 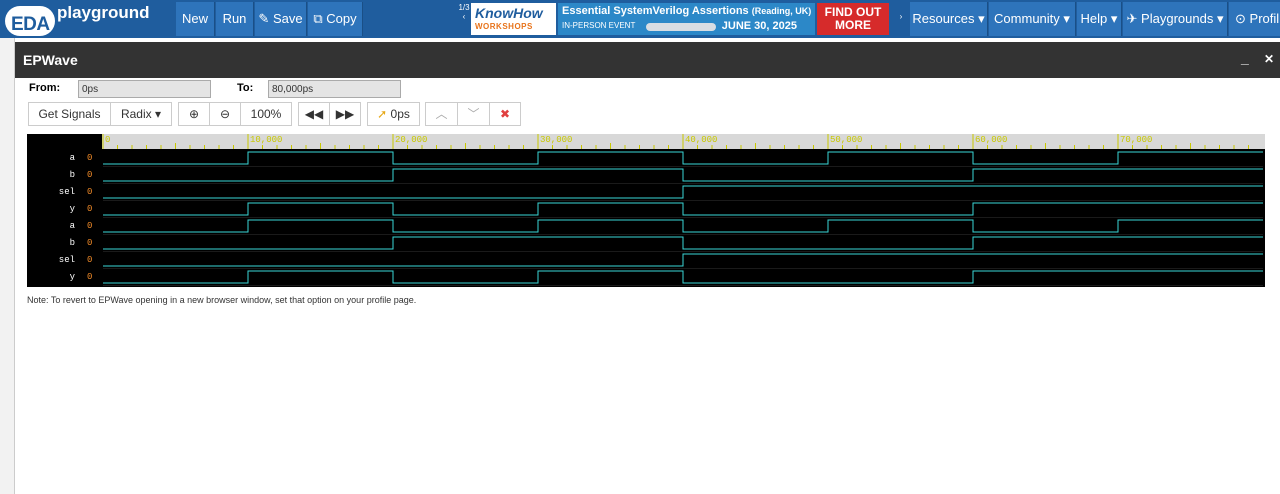 What do you see at coordinates (853, 25) in the screenshot?
I see `more-text: MORE` at bounding box center [853, 25].